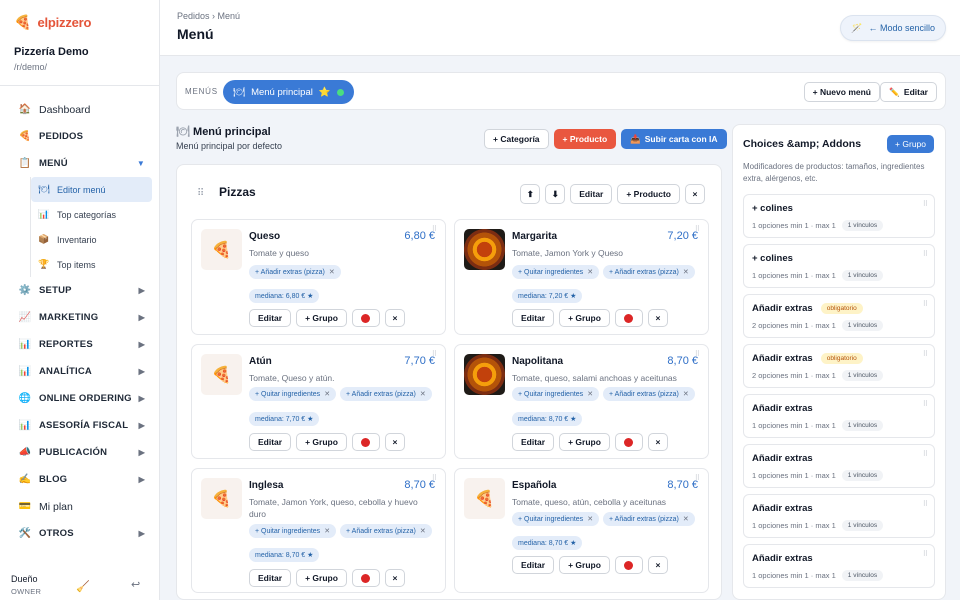 Image resolution: width=960 pixels, height=600 pixels. What do you see at coordinates (83, 586) in the screenshot?
I see `broom-icon: 🧹` at bounding box center [83, 586].